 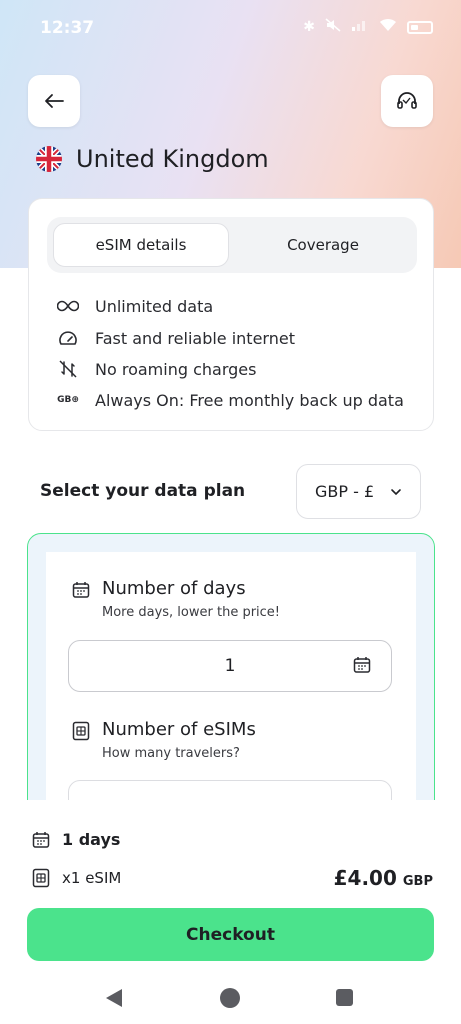 I want to click on esims-subtitle: How many travelers?, so click(x=171, y=753).